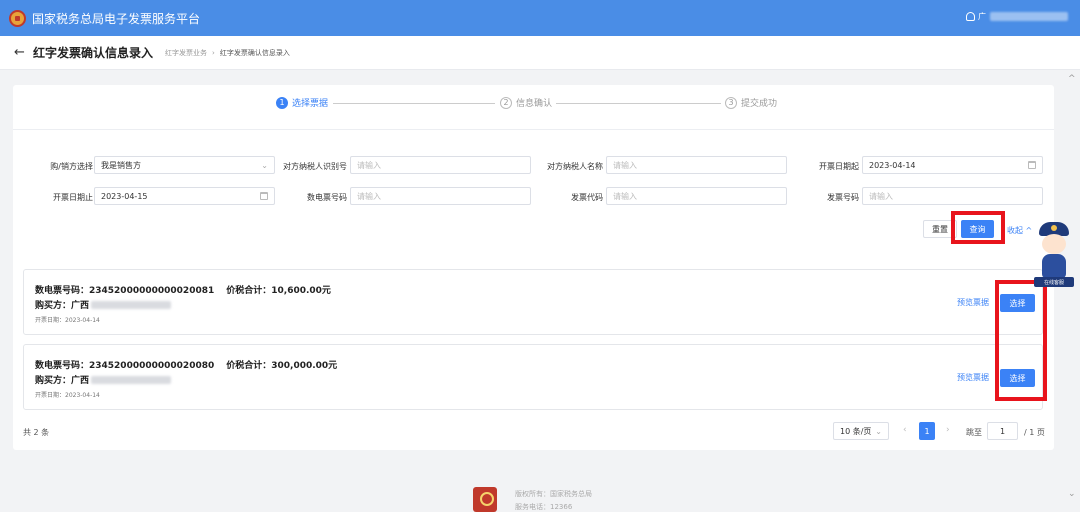  Describe the element at coordinates (982, 16) in the screenshot. I see `user-name: 广` at that location.